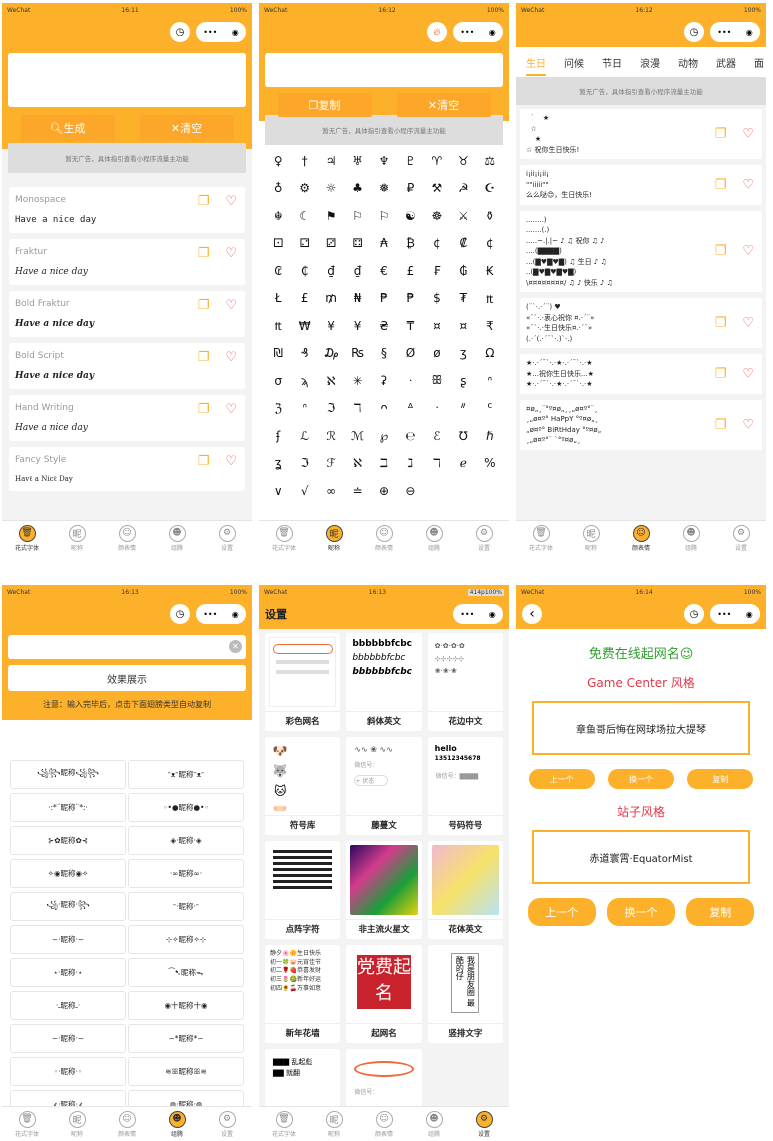 The height and width of the screenshot is (1141, 773). What do you see at coordinates (465, 786) in the screenshot?
I see `settings-item: hello 13512345678 微信号：▇▇▇▇ 号码符号` at bounding box center [465, 786].